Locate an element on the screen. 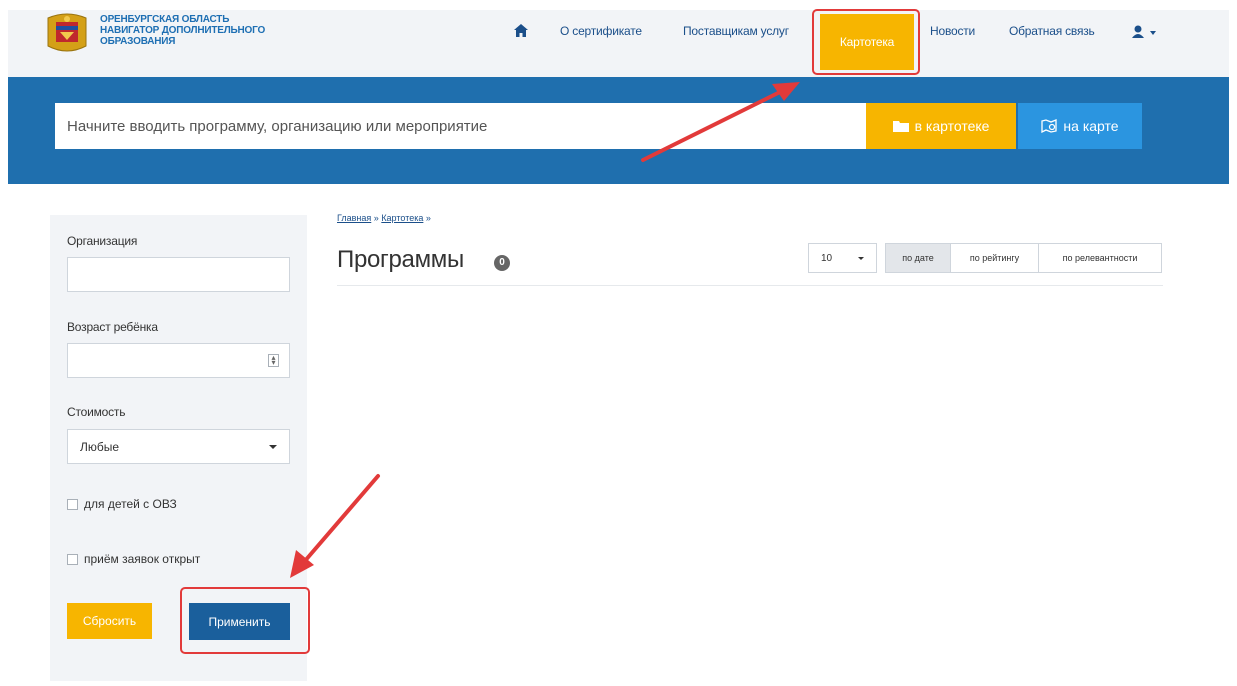  breadcrumb-home: Главная is located at coordinates (354, 218).